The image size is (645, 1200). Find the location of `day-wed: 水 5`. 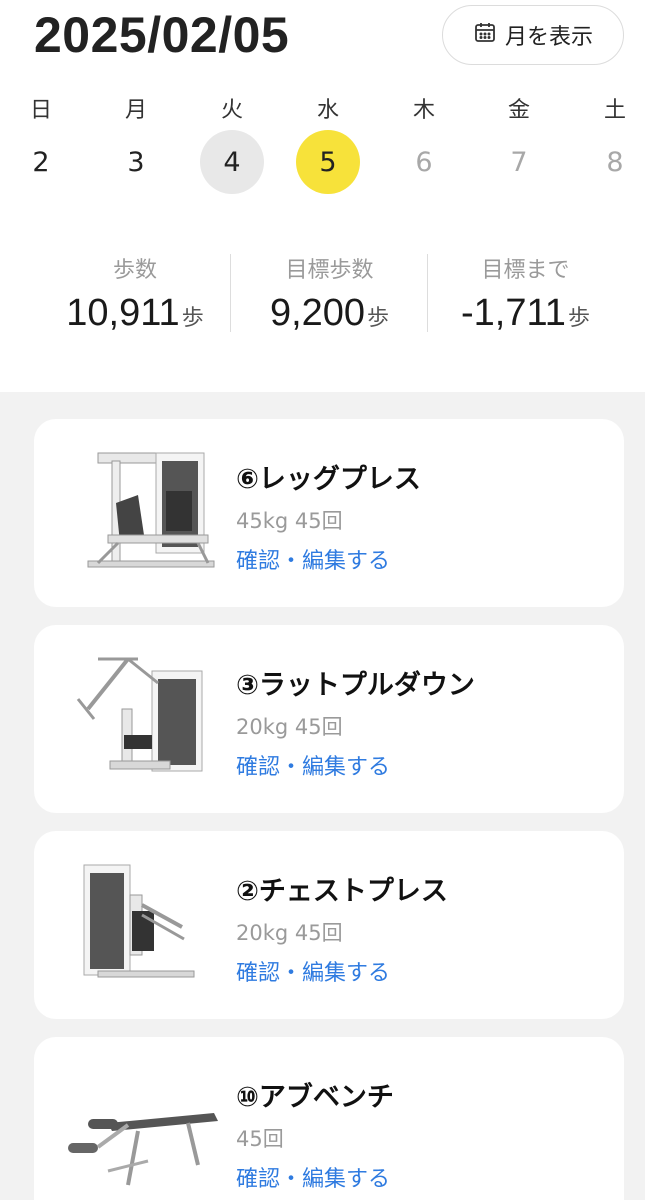

day-wed: 水 5 is located at coordinates (328, 147).